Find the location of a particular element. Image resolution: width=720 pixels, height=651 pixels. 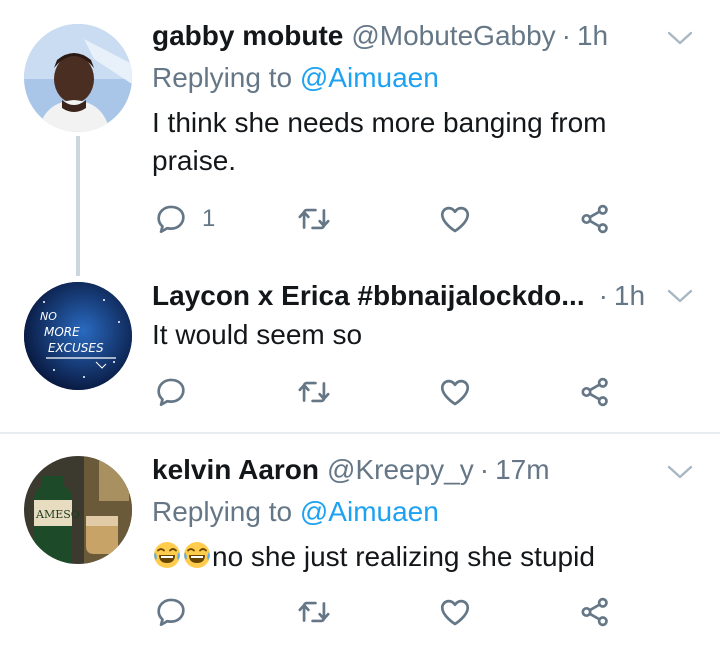

tweet-body: no she just realizing she stupid is located at coordinates (411, 557).